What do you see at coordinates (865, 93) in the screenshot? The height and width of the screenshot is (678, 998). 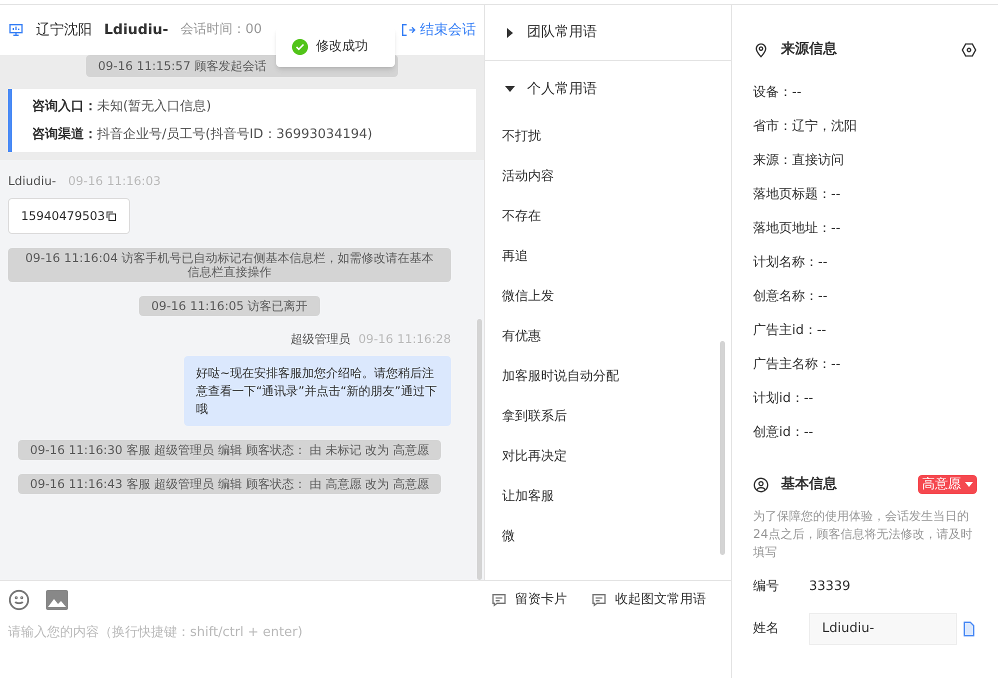 I see `info-field: 设备：--` at bounding box center [865, 93].